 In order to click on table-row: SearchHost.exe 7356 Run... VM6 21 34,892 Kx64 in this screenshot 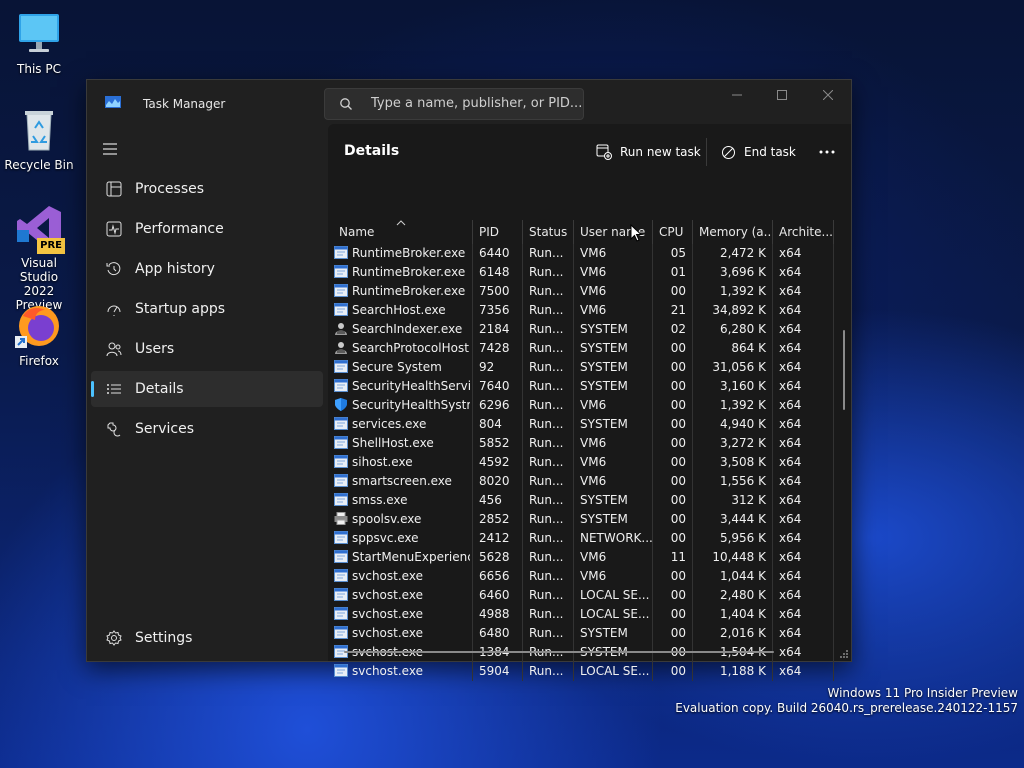, I will do `click(581, 310)`.